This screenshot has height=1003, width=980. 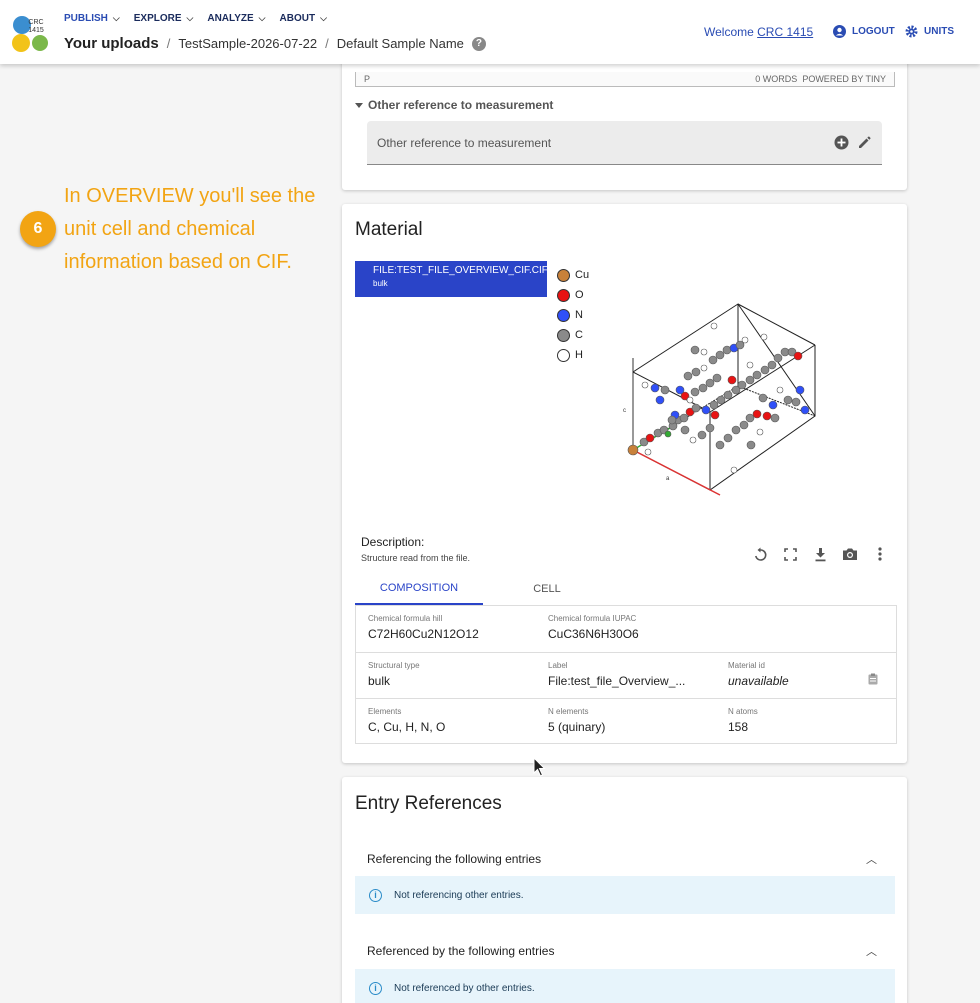 What do you see at coordinates (785, 32) in the screenshot?
I see `user-link: CRC 1415` at bounding box center [785, 32].